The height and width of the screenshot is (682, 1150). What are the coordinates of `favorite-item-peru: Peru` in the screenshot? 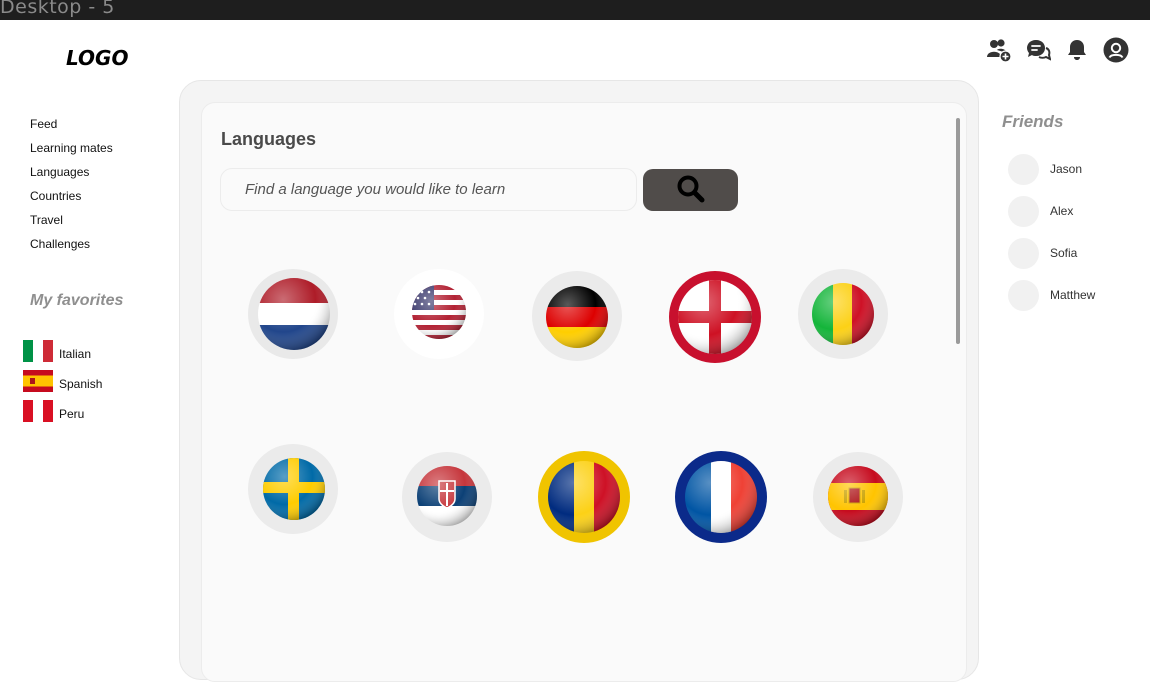 It's located at (62, 411).